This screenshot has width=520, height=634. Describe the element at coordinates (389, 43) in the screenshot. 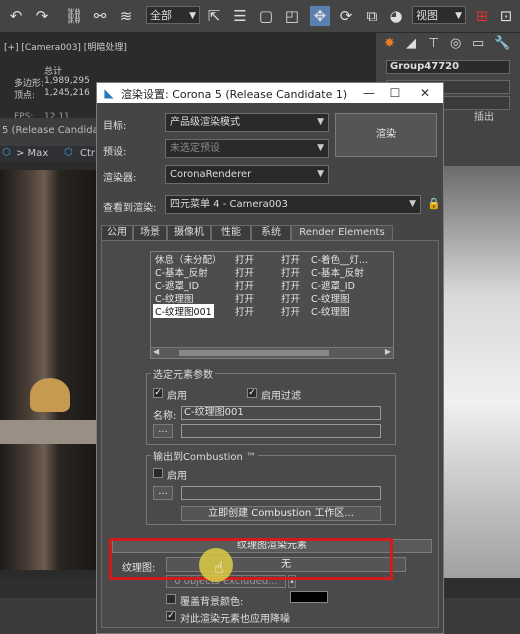

I see `create-icon: ✸` at that location.